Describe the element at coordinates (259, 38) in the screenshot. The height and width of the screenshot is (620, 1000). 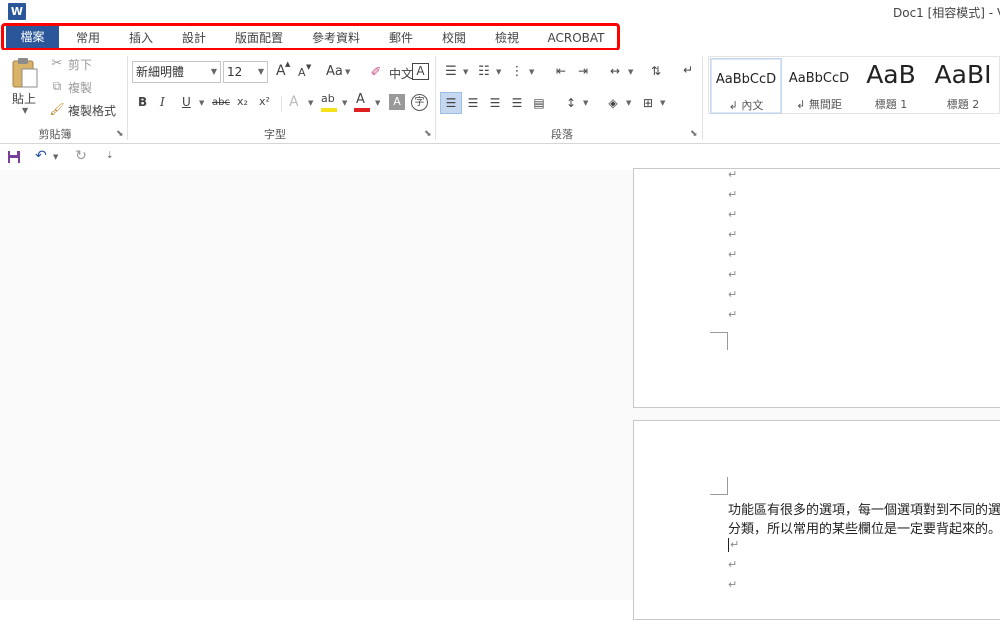
I see `tab-layout: 版面配置` at that location.